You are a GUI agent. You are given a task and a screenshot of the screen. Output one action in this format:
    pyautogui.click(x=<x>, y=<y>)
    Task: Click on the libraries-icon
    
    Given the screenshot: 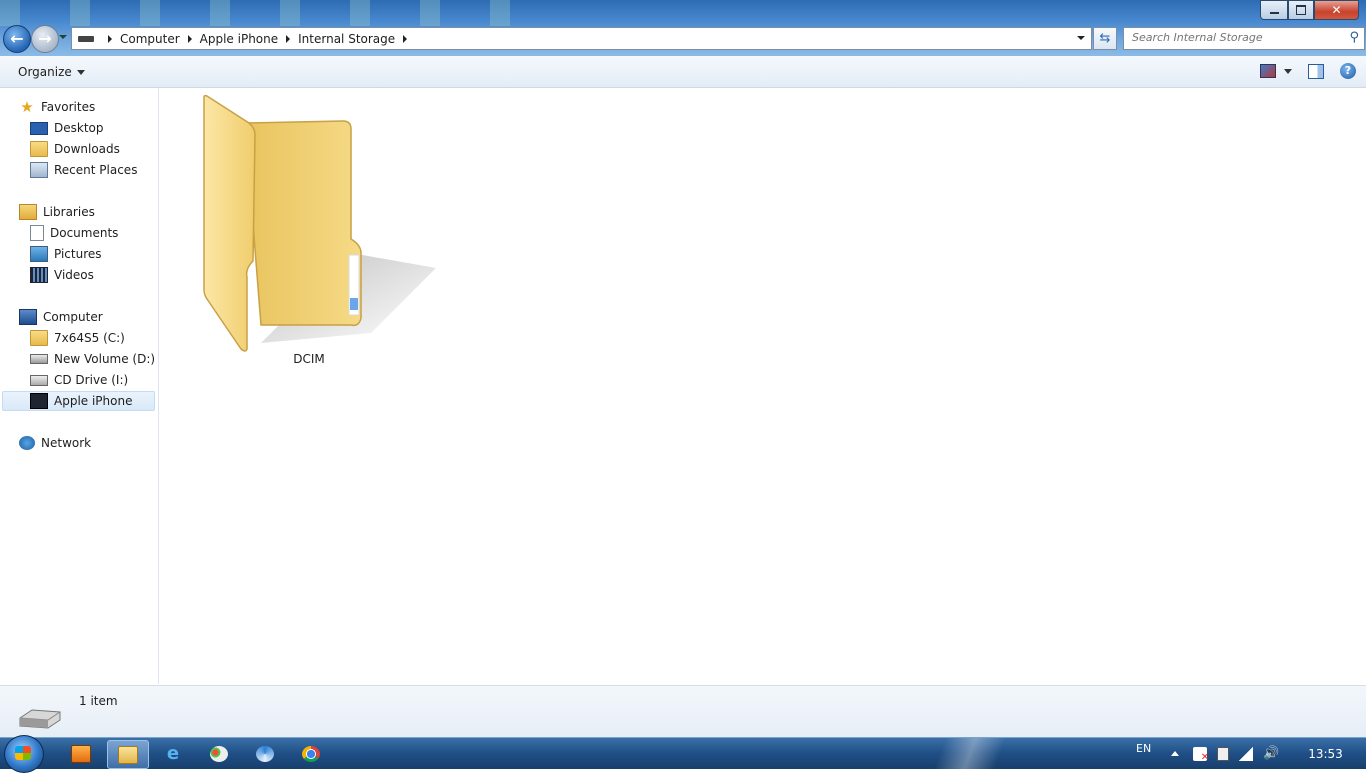 What is the action you would take?
    pyautogui.click(x=28, y=212)
    